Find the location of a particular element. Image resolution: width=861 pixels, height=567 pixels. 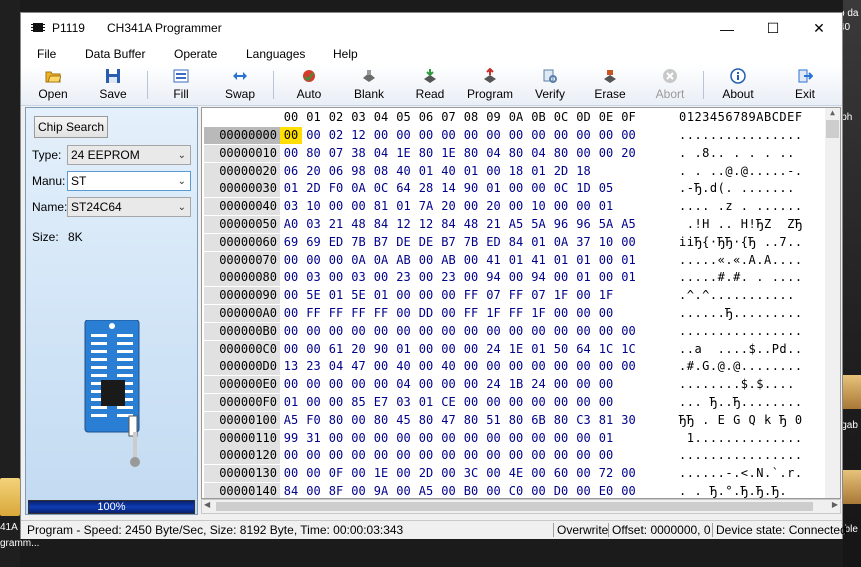

ascii-cell: . . Ђ.°.Ђ.Ђ.Ђ. is located at coordinates (733, 490).